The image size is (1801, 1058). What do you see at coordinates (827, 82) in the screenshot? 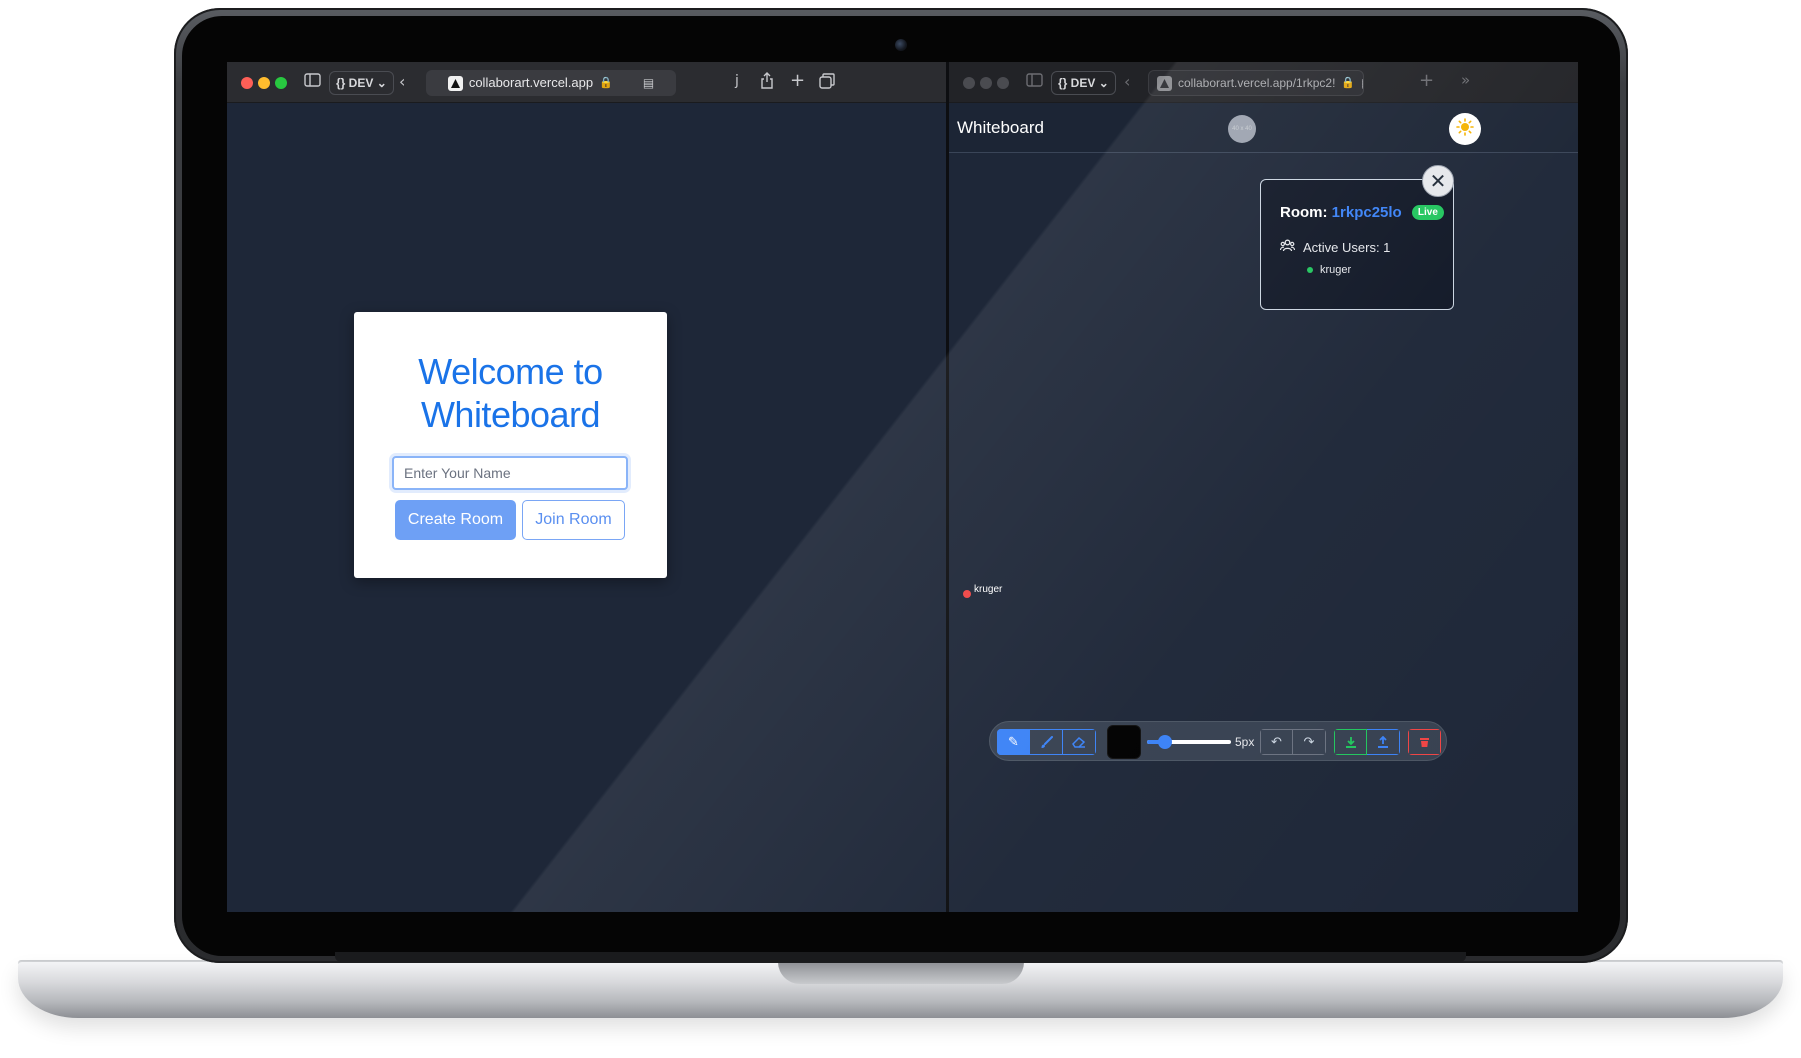
I see `tabs-icon` at bounding box center [827, 82].